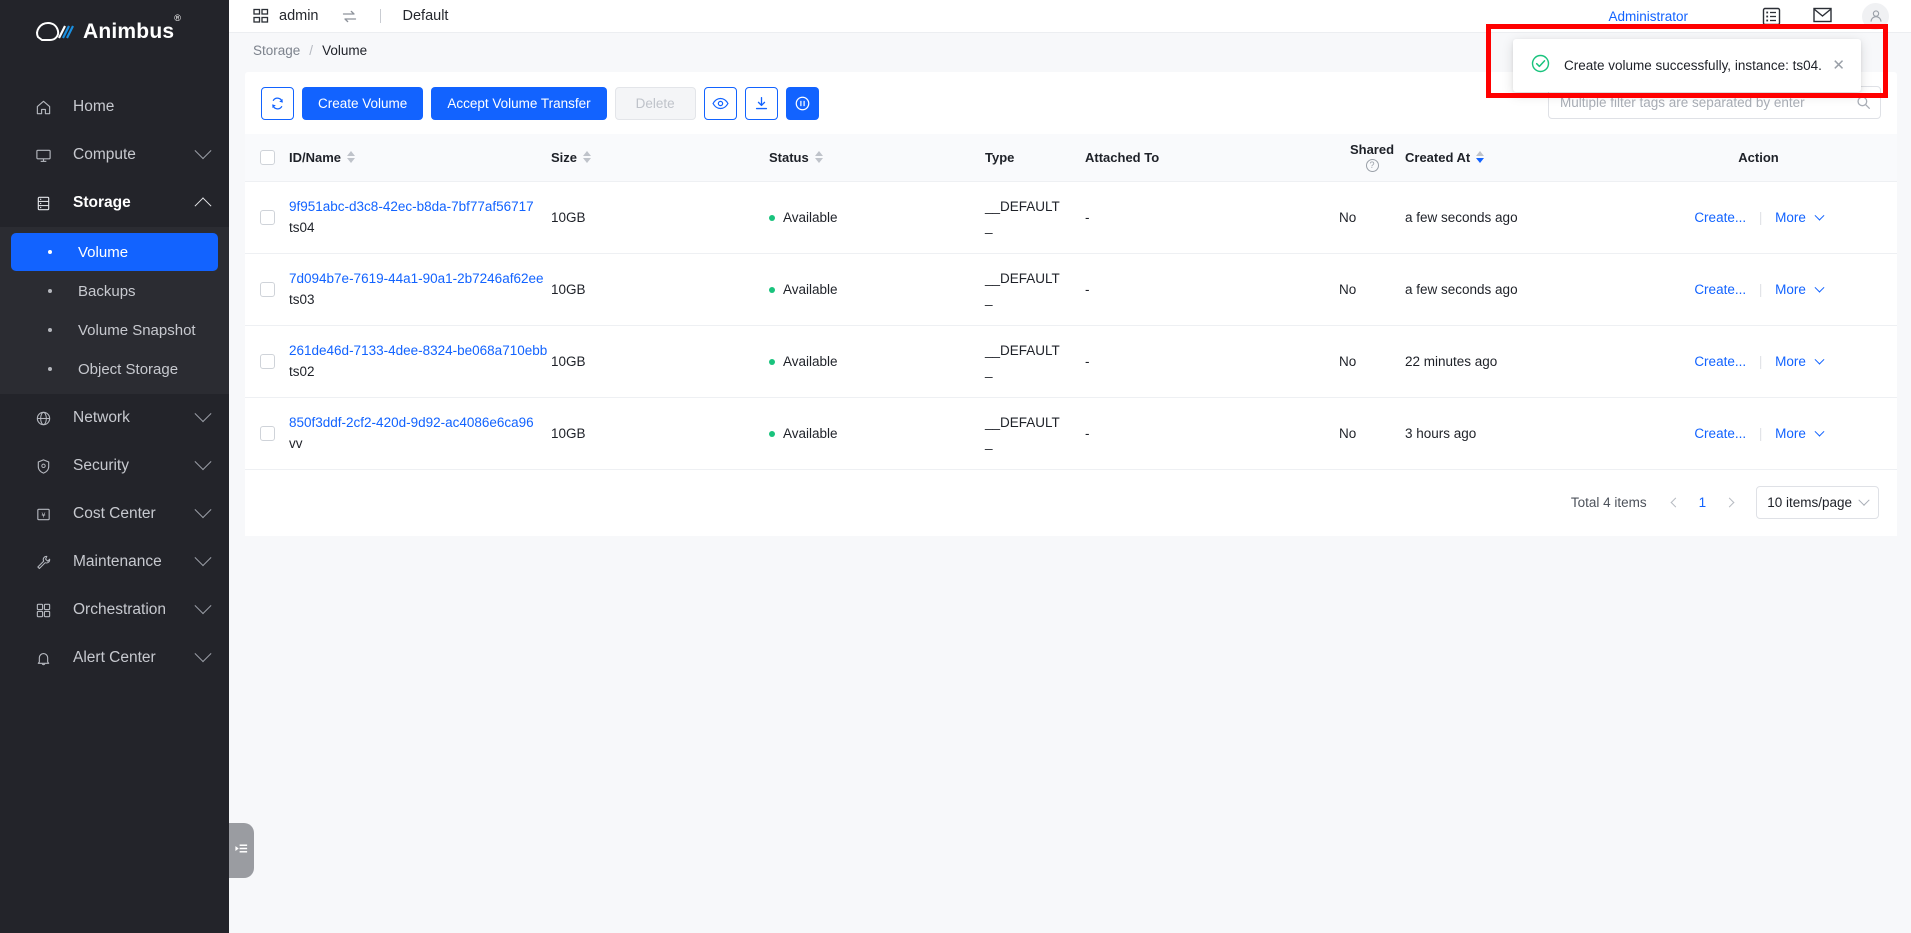 Image resolution: width=1911 pixels, height=933 pixels. Describe the element at coordinates (989, 370) in the screenshot. I see `volume-type-overflow: _` at that location.